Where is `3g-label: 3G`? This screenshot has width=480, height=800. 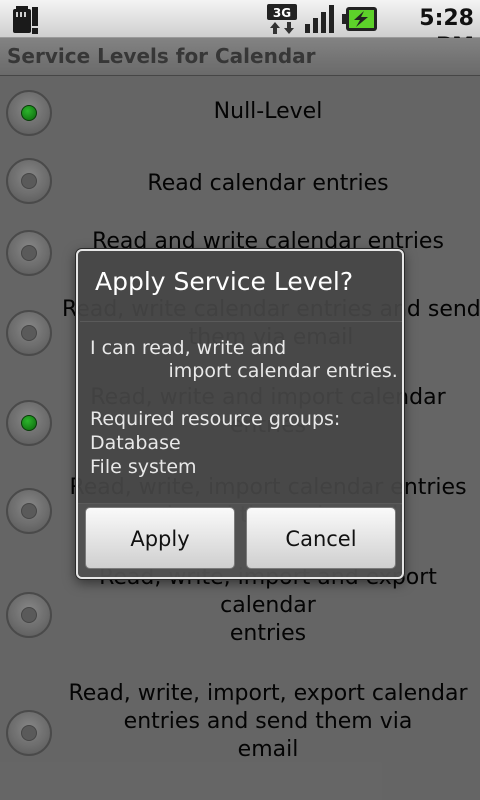 3g-label: 3G is located at coordinates (282, 13).